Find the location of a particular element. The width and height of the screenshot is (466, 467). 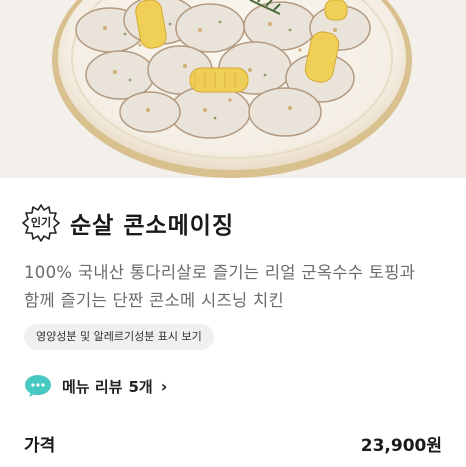

review-label: 메뉴 리뷰 is located at coordinates (92, 386).